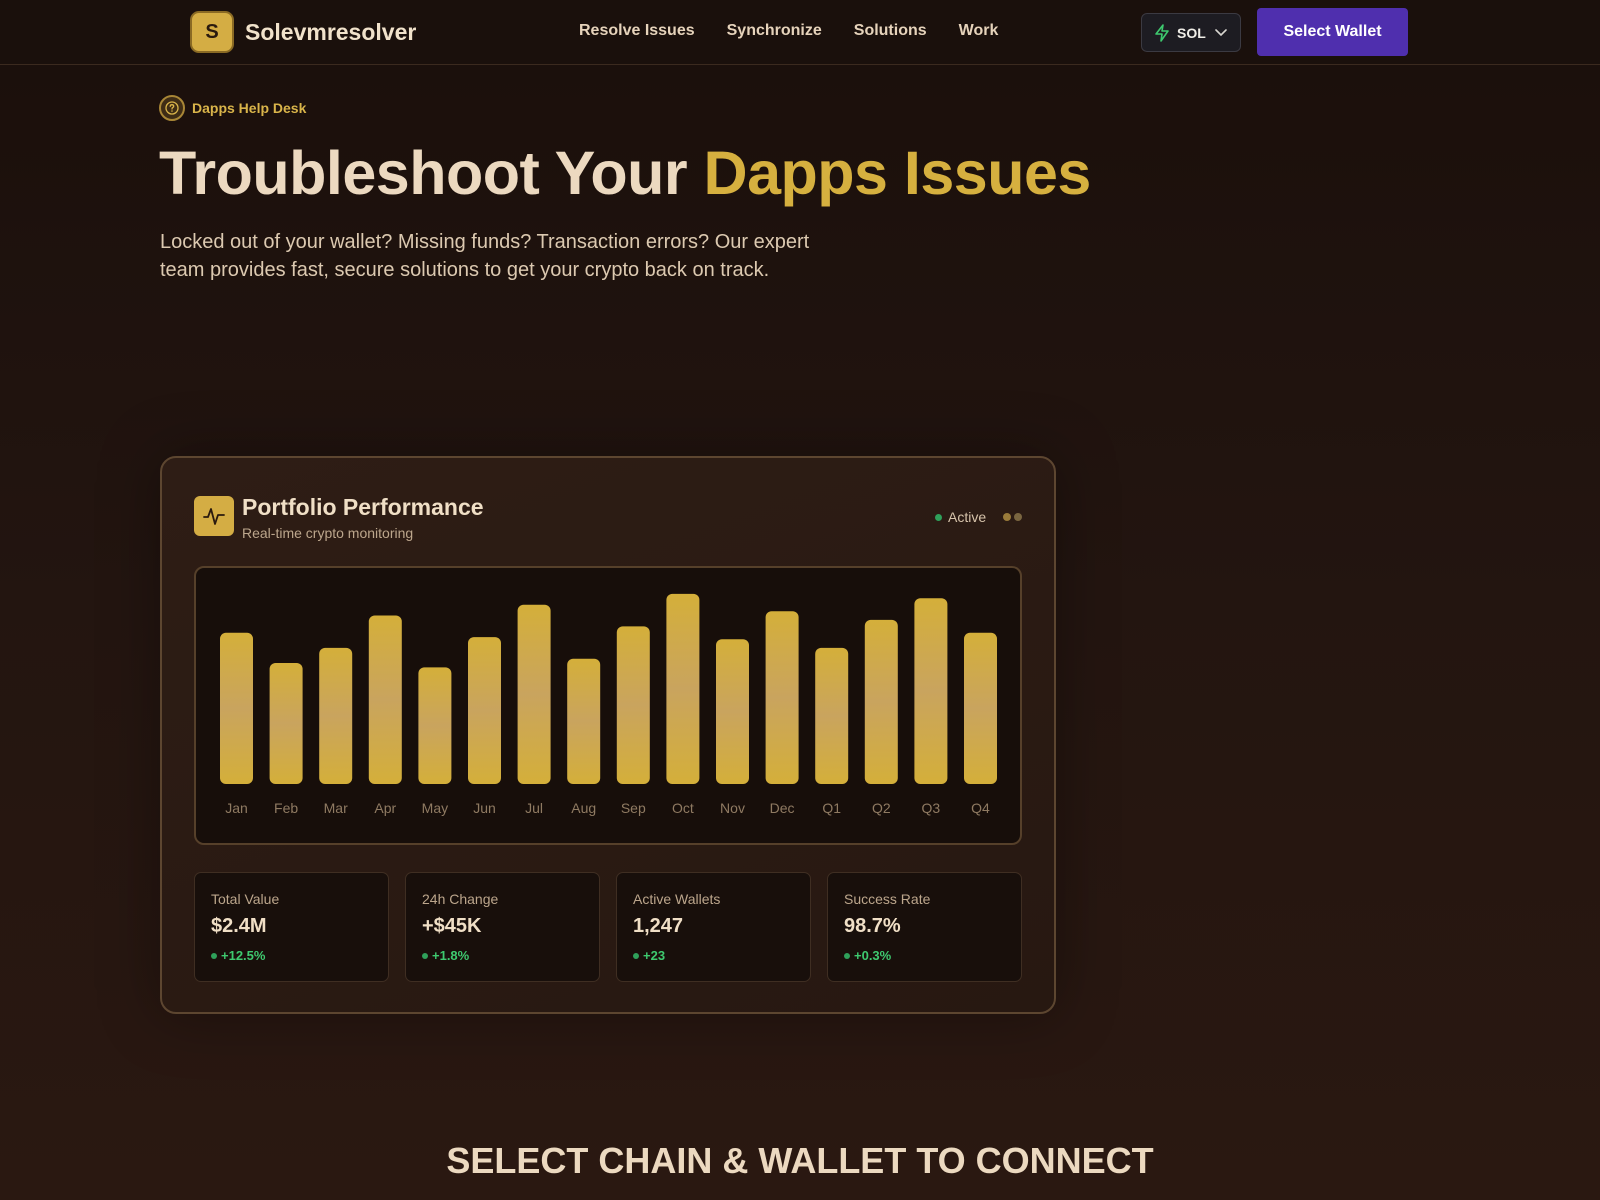 The image size is (1600, 1200). Describe the element at coordinates (890, 31) in the screenshot. I see `nav-solutions: Solutions` at that location.